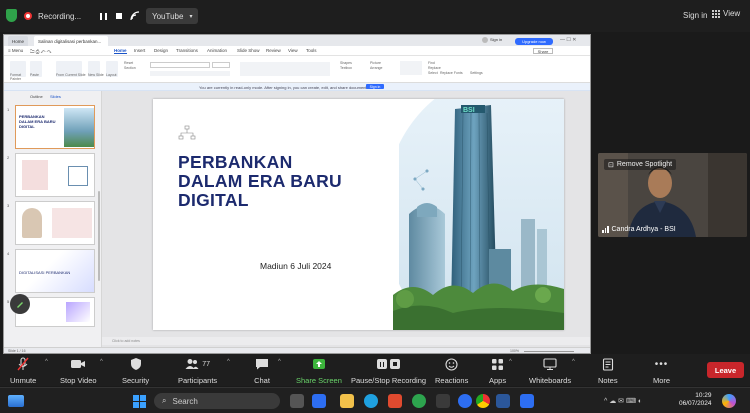  What do you see at coordinates (221, 65) in the screenshot?
I see `font-size-select` at bounding box center [221, 65].